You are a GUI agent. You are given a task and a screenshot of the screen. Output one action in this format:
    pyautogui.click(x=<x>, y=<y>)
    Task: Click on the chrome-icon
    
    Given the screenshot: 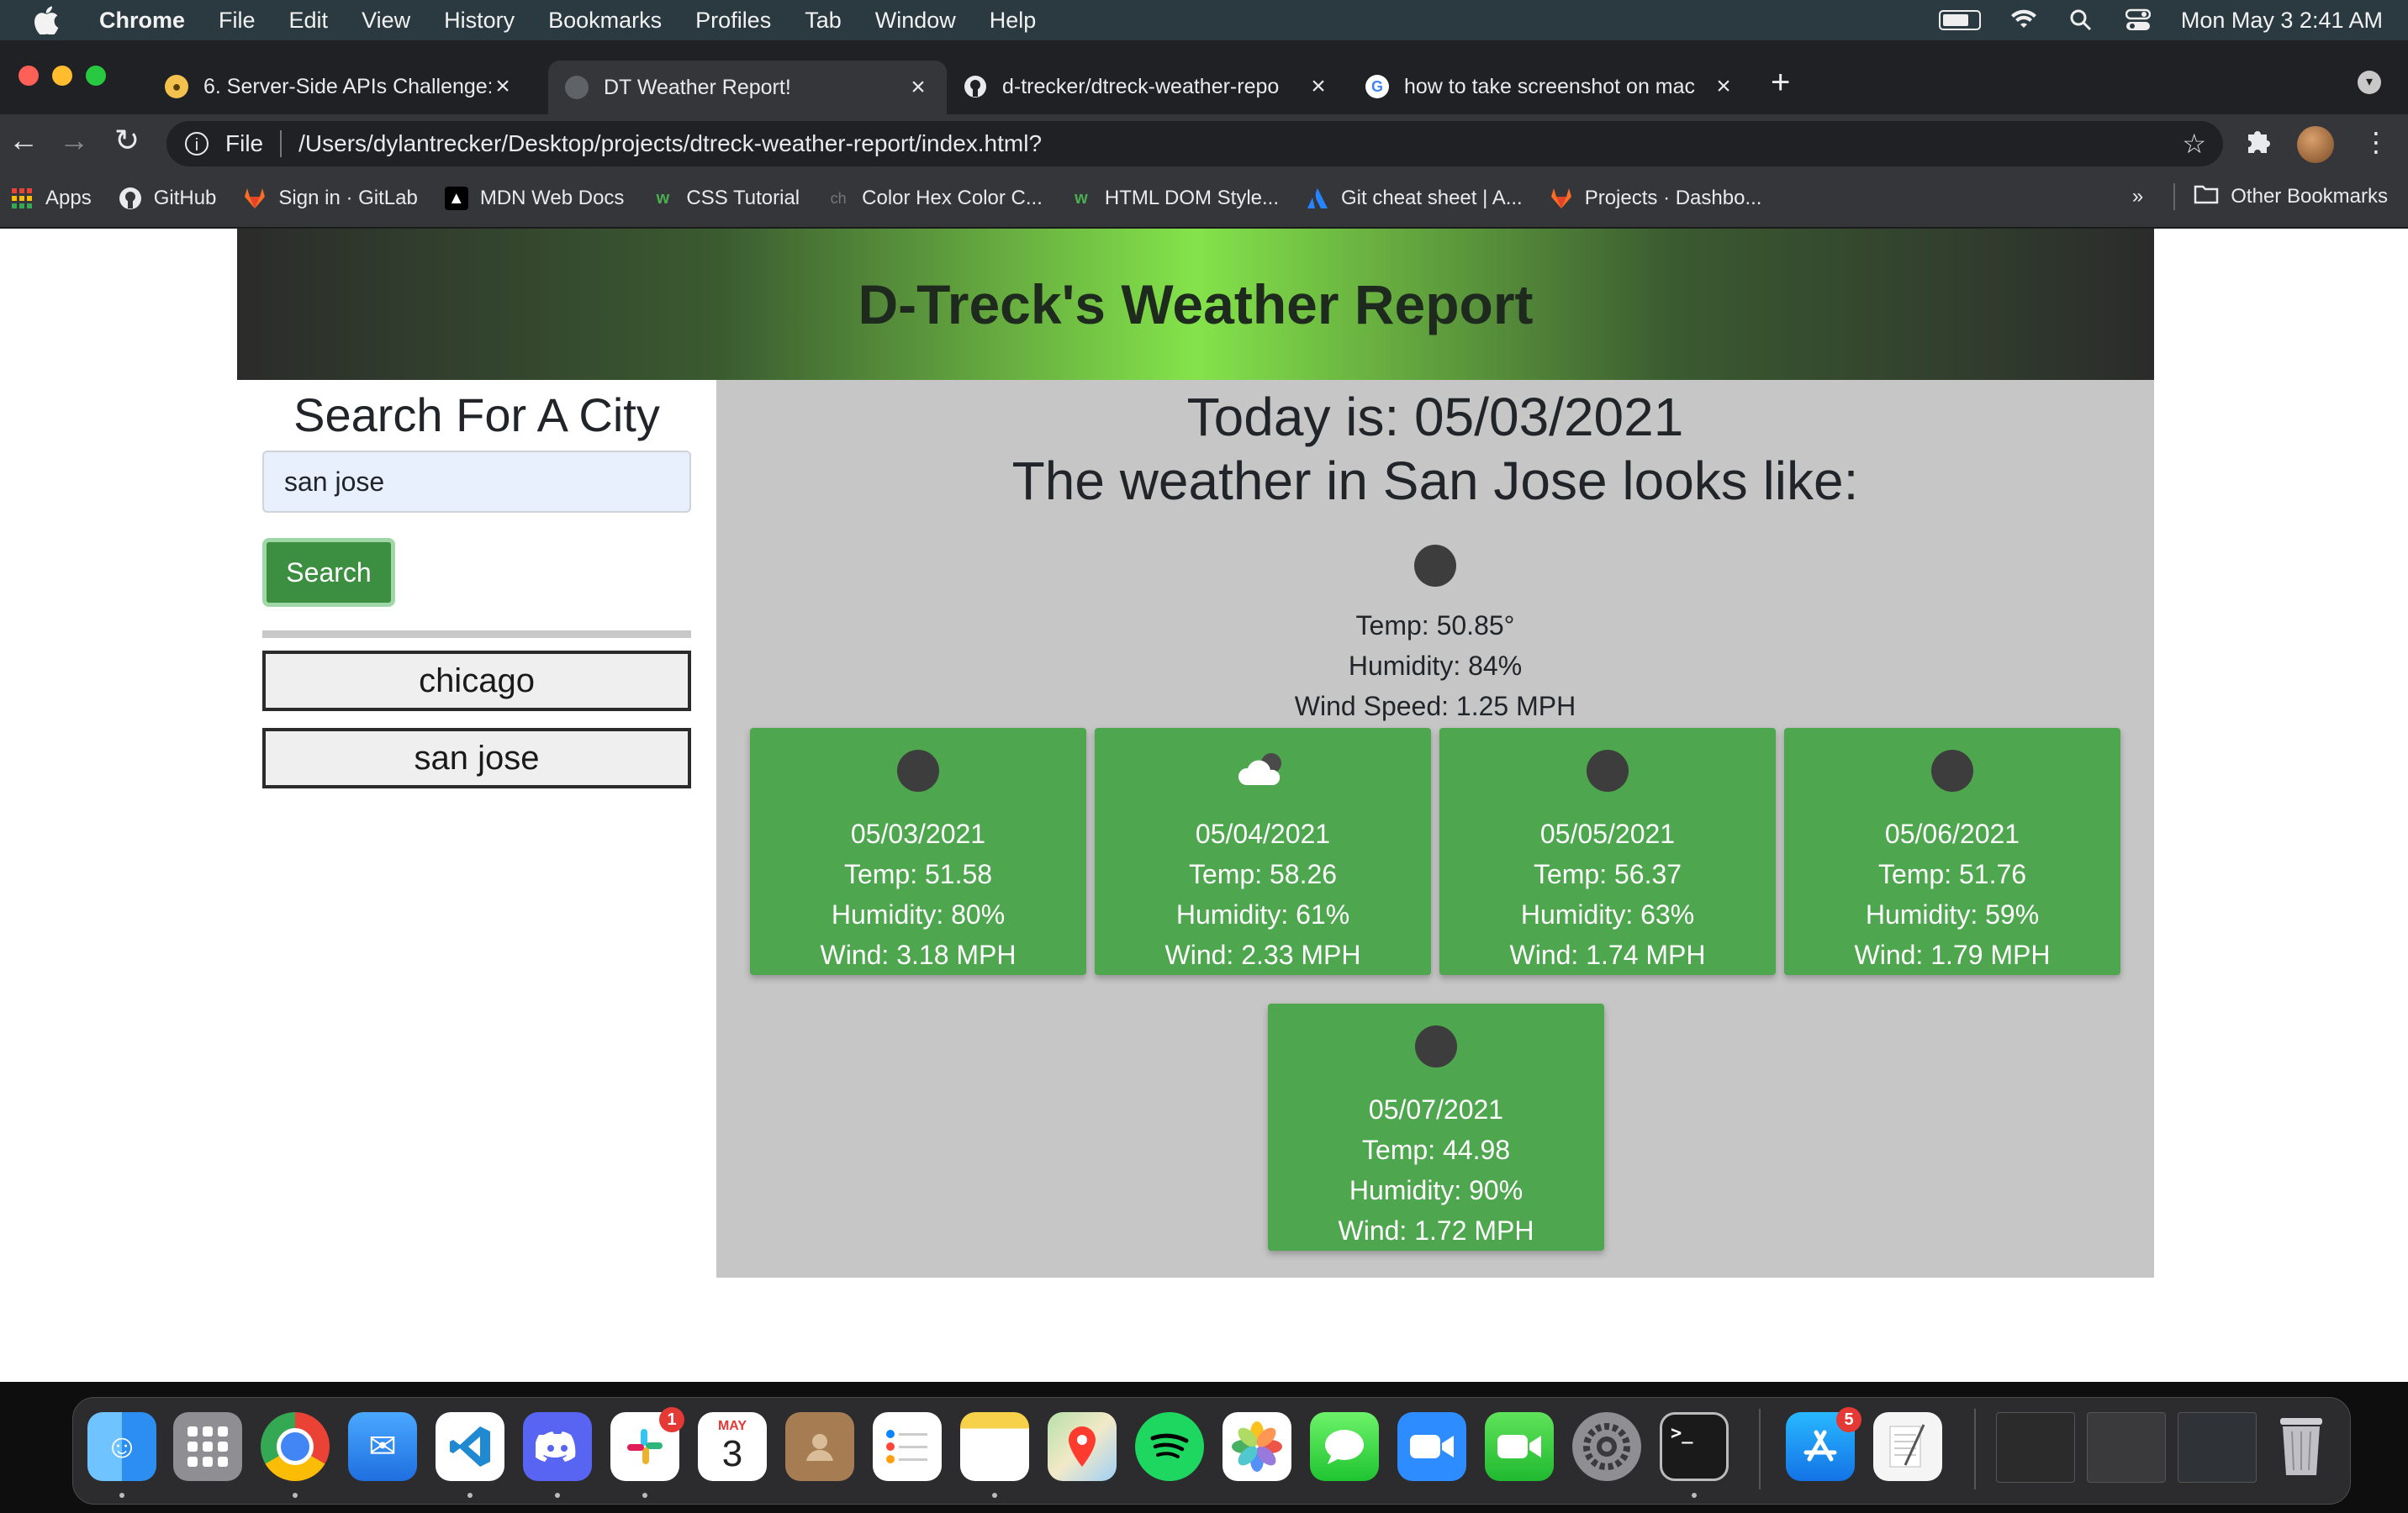 What is the action you would take?
    pyautogui.click(x=295, y=1446)
    